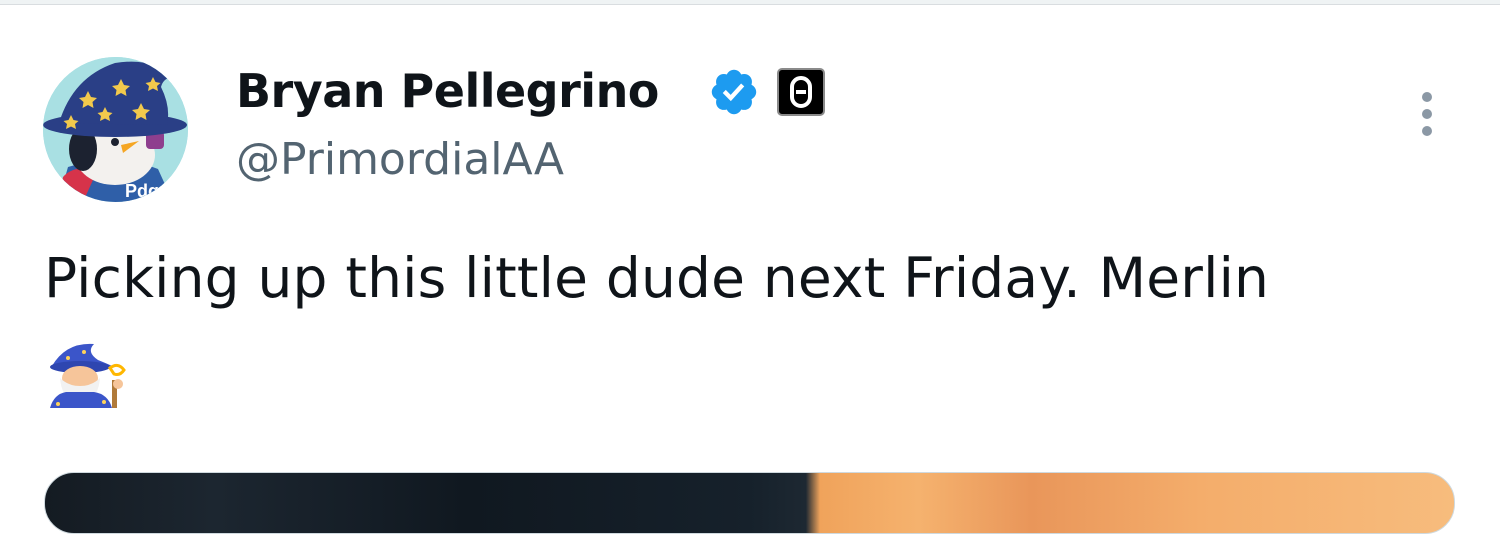 Image resolution: width=1500 pixels, height=534 pixels. Describe the element at coordinates (801, 92) in the screenshot. I see `layerzero-logo-icon` at that location.